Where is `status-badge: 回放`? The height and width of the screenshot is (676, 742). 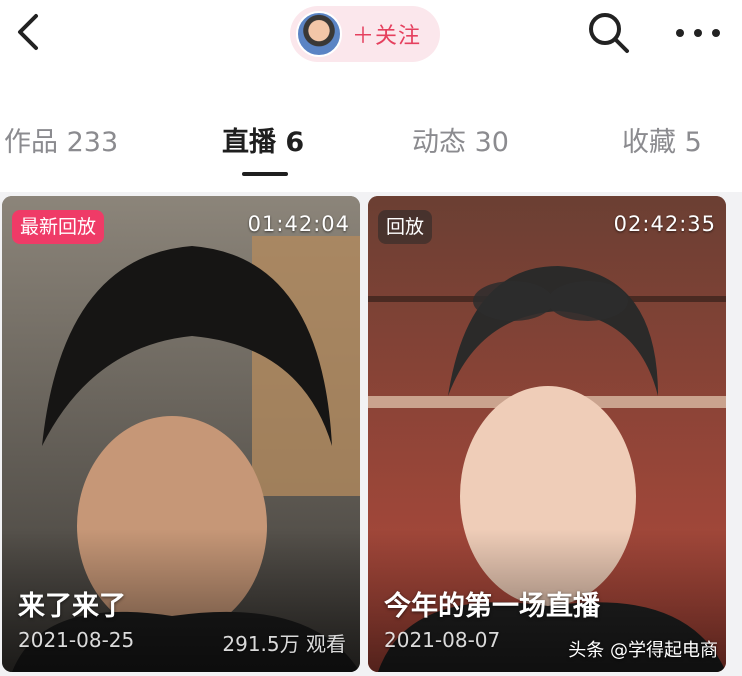
status-badge: 回放 is located at coordinates (405, 227).